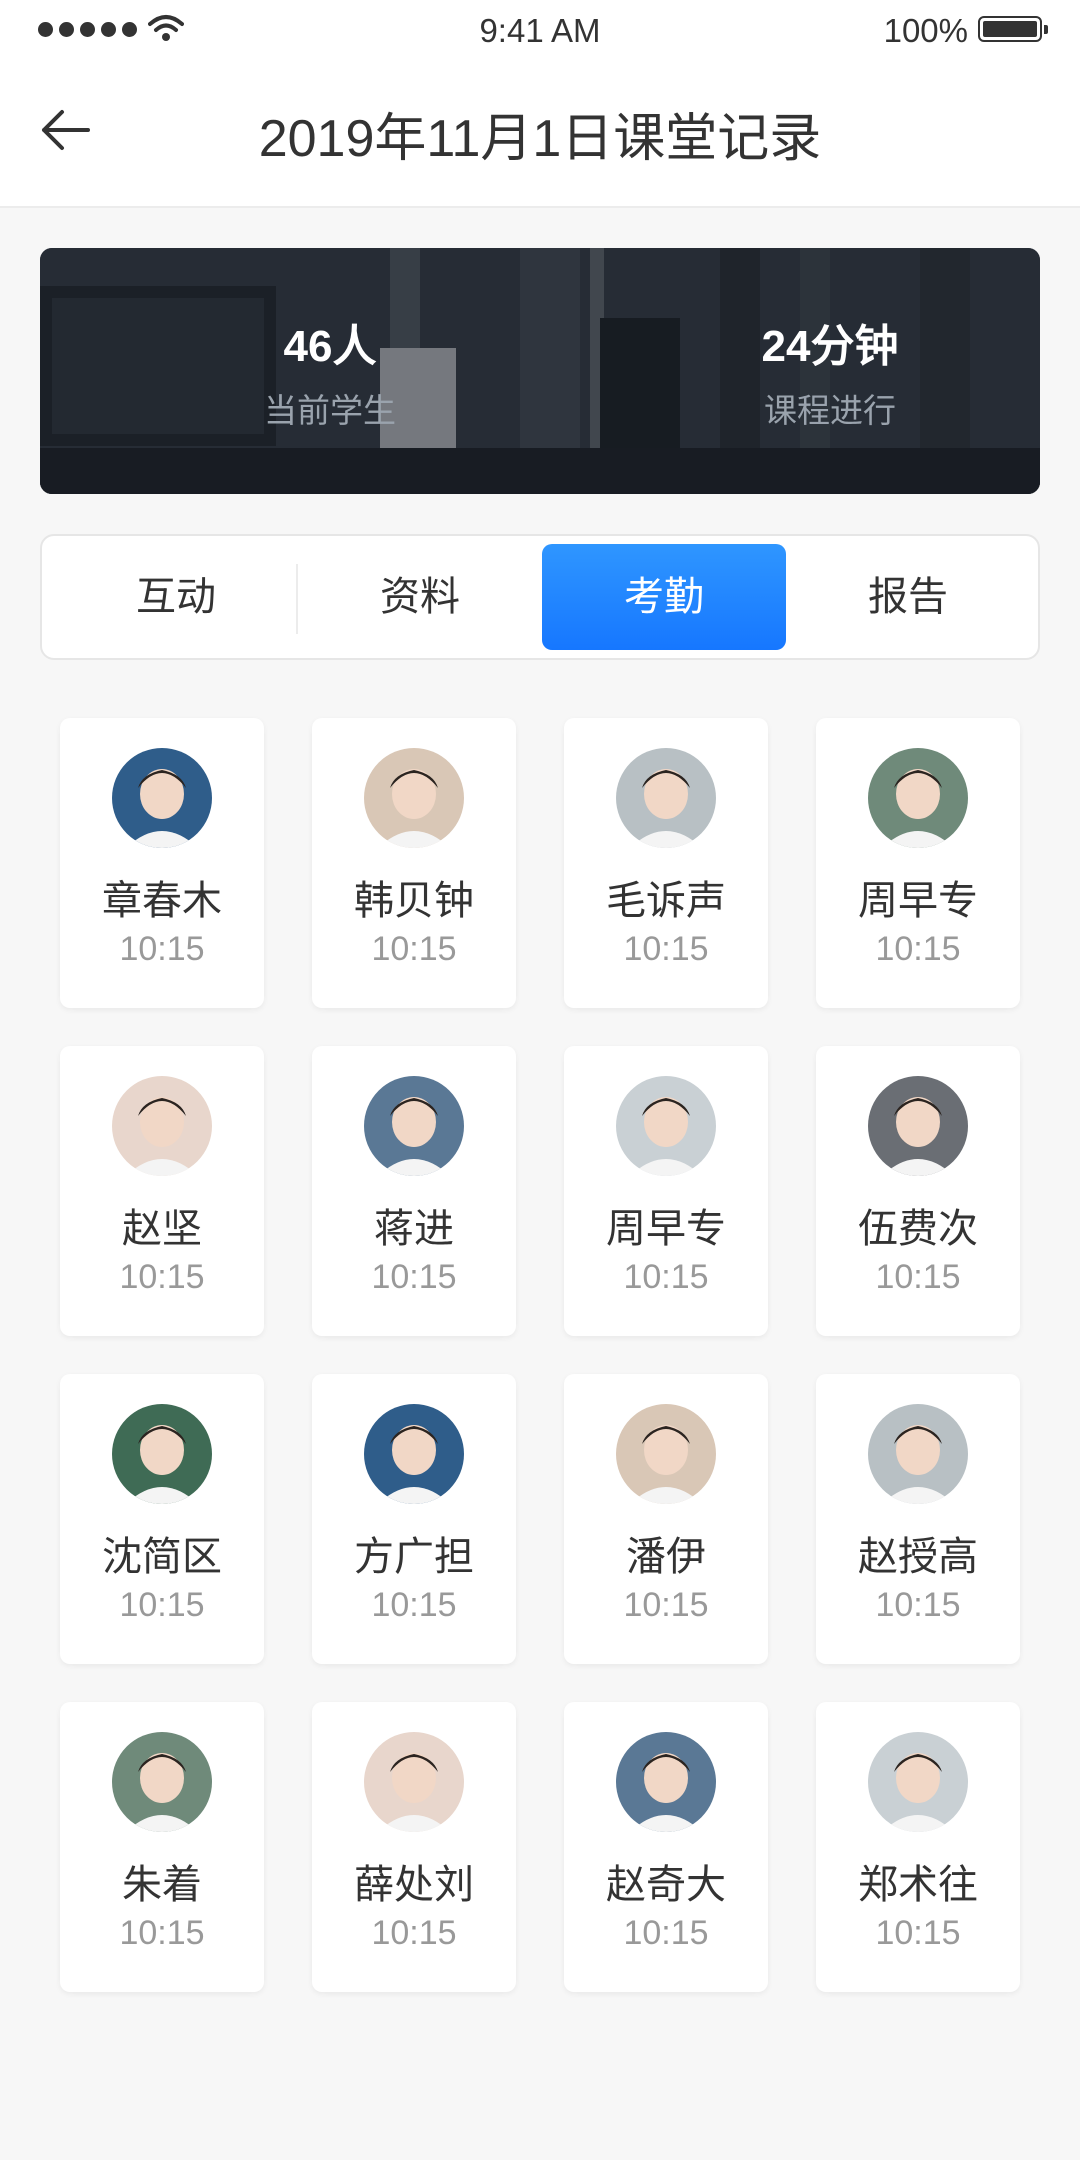  What do you see at coordinates (925, 30) in the screenshot?
I see `battery-percentage: 100%` at bounding box center [925, 30].